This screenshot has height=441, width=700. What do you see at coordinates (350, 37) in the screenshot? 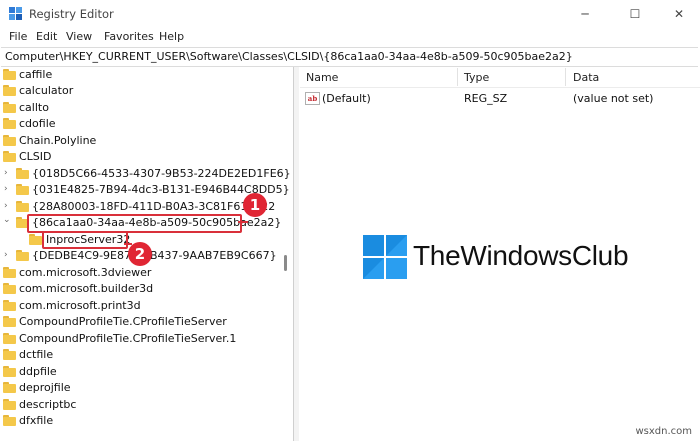
I see `menu-bar: File Edit View Favorites Help` at bounding box center [350, 37].